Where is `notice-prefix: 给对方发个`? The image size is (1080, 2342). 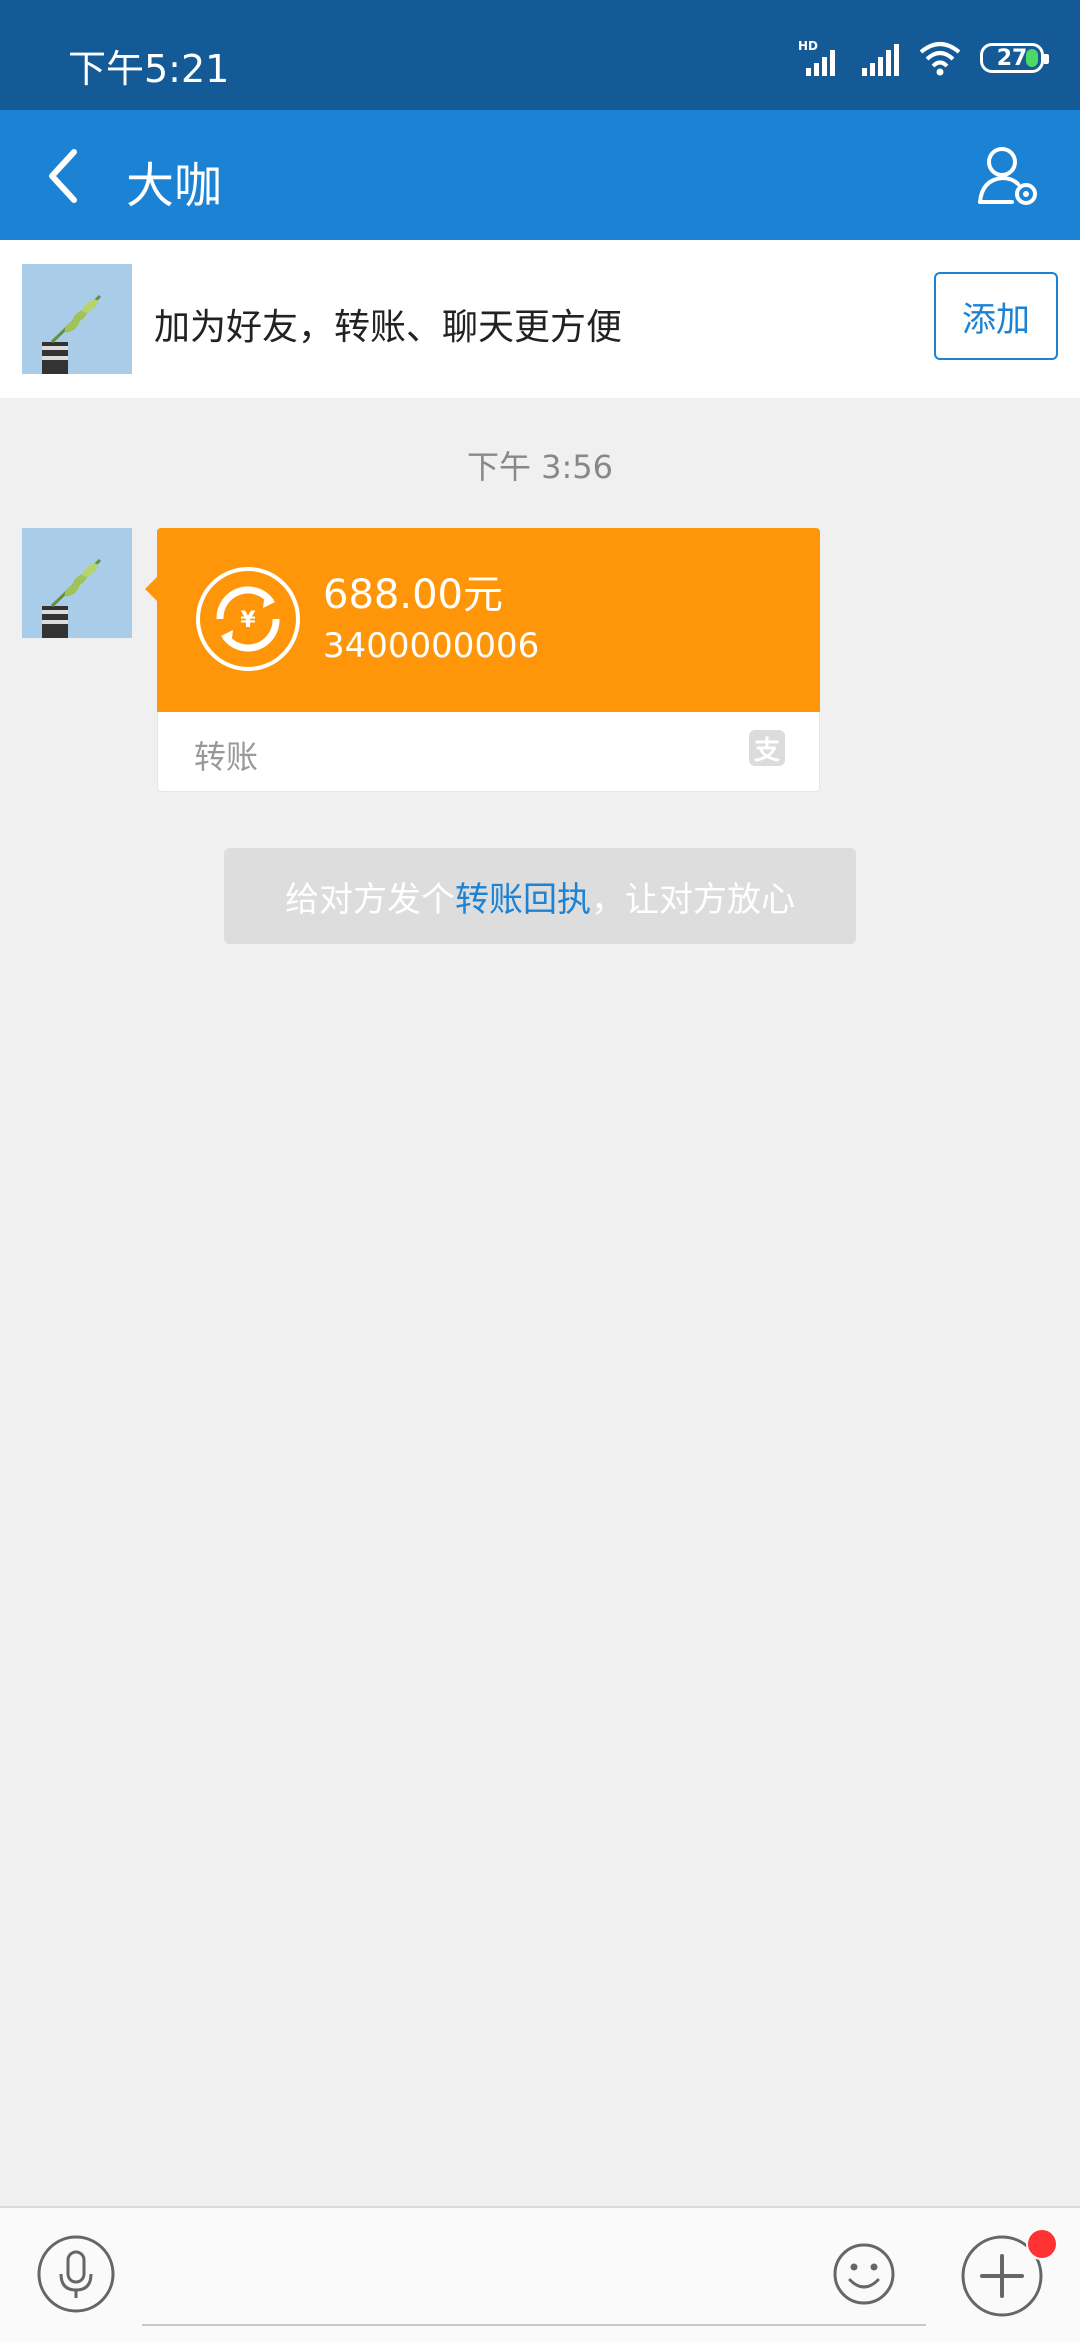
notice-prefix: 给对方发个 is located at coordinates (370, 899).